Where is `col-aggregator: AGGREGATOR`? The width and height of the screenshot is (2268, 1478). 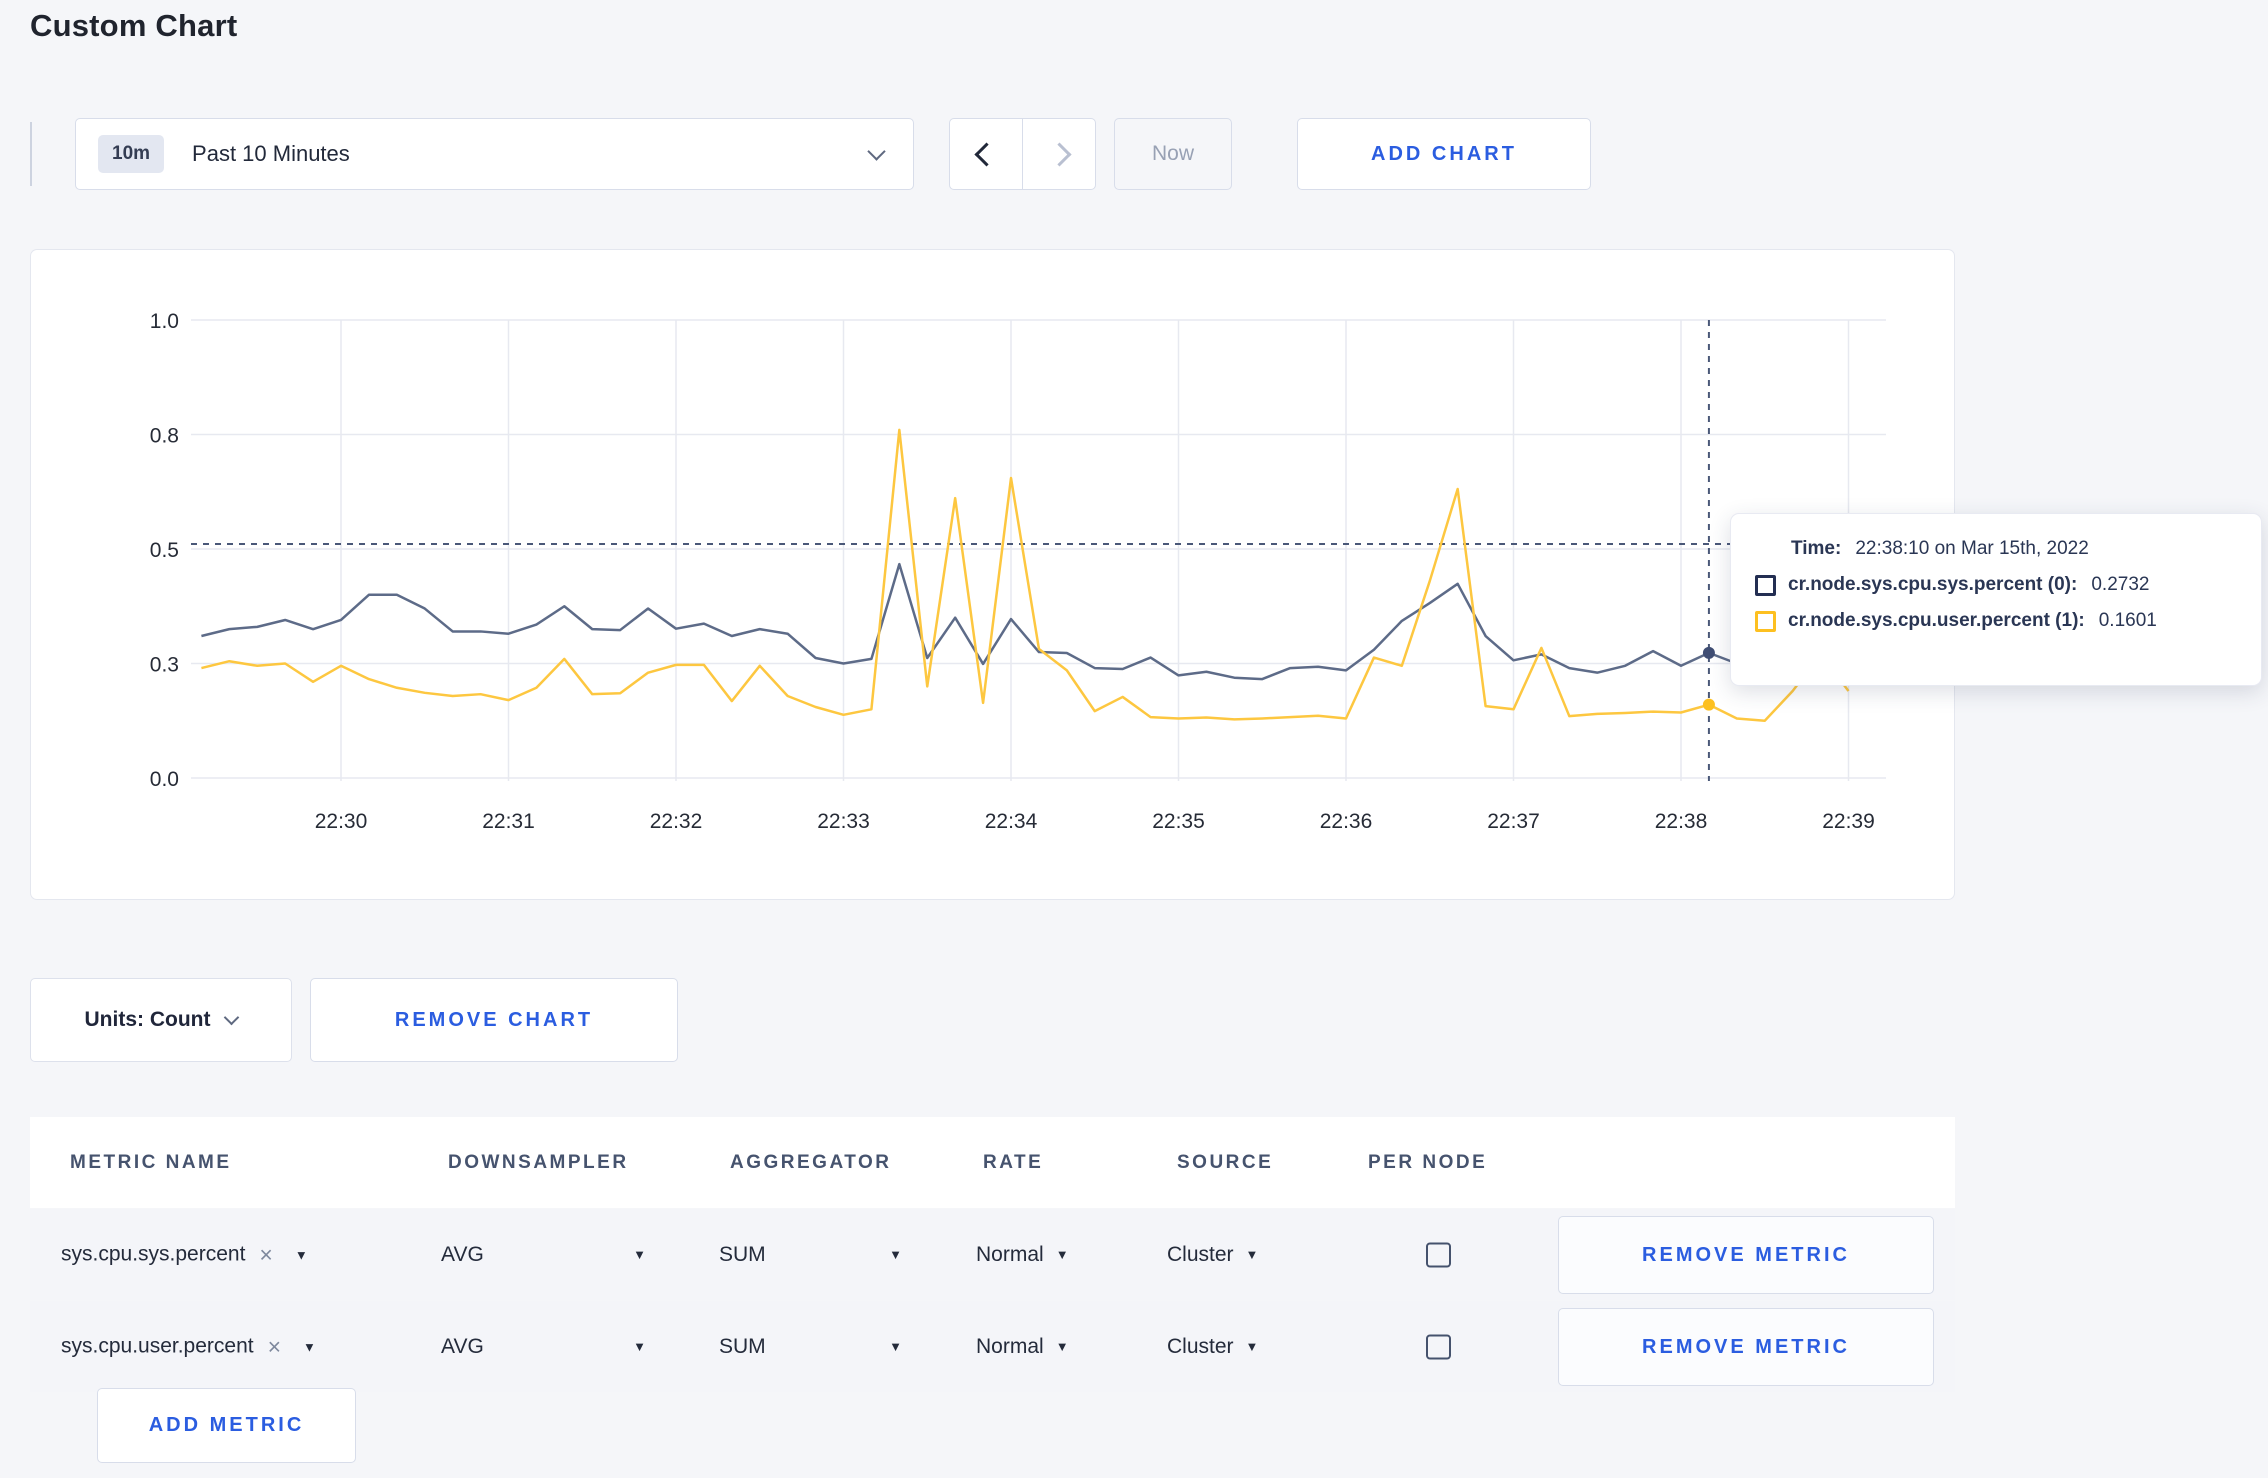 col-aggregator: AGGREGATOR is located at coordinates (811, 1162).